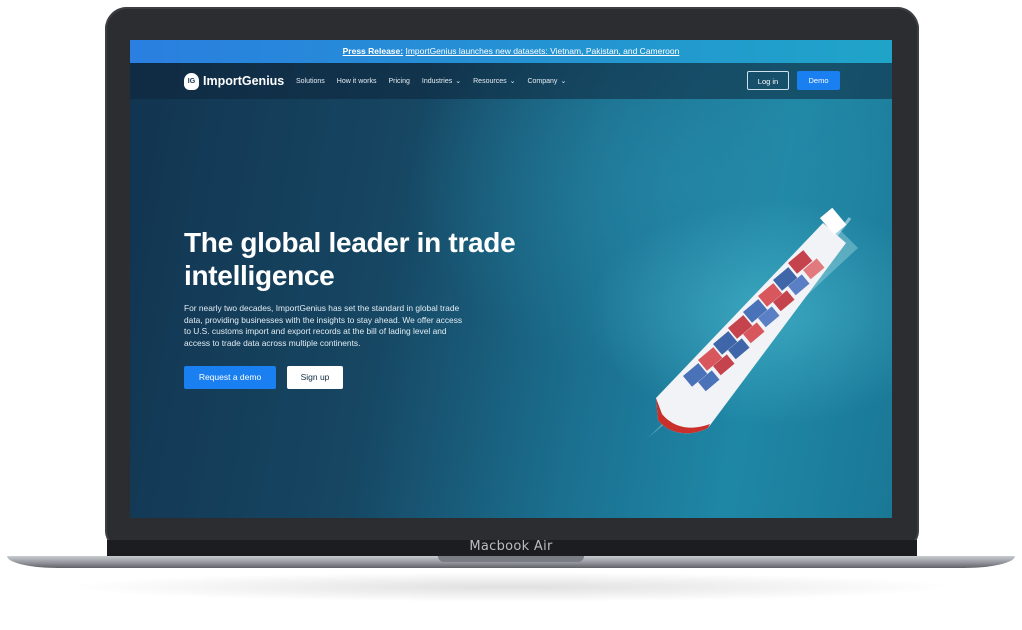 The height and width of the screenshot is (630, 1022). I want to click on announcement-label: Press Release:, so click(373, 51).